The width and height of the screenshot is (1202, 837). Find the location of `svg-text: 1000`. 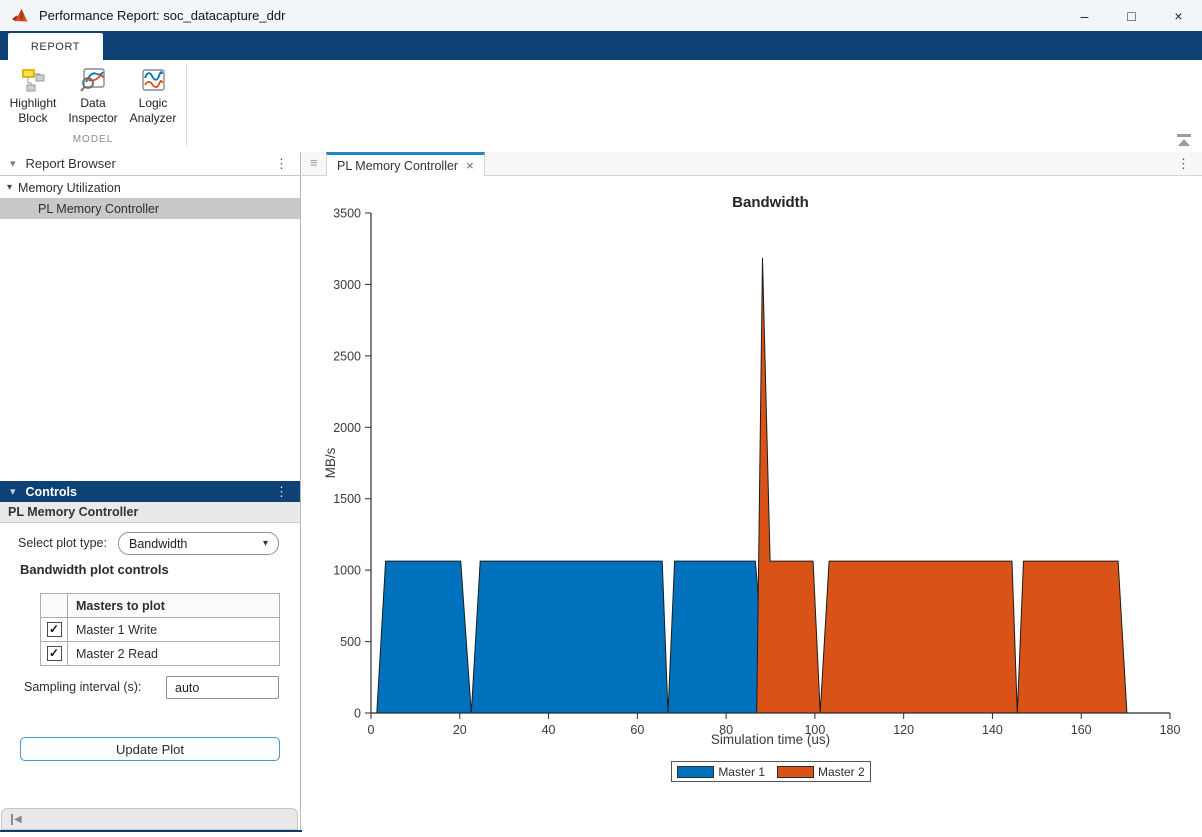

svg-text: 1000 is located at coordinates (347, 571).